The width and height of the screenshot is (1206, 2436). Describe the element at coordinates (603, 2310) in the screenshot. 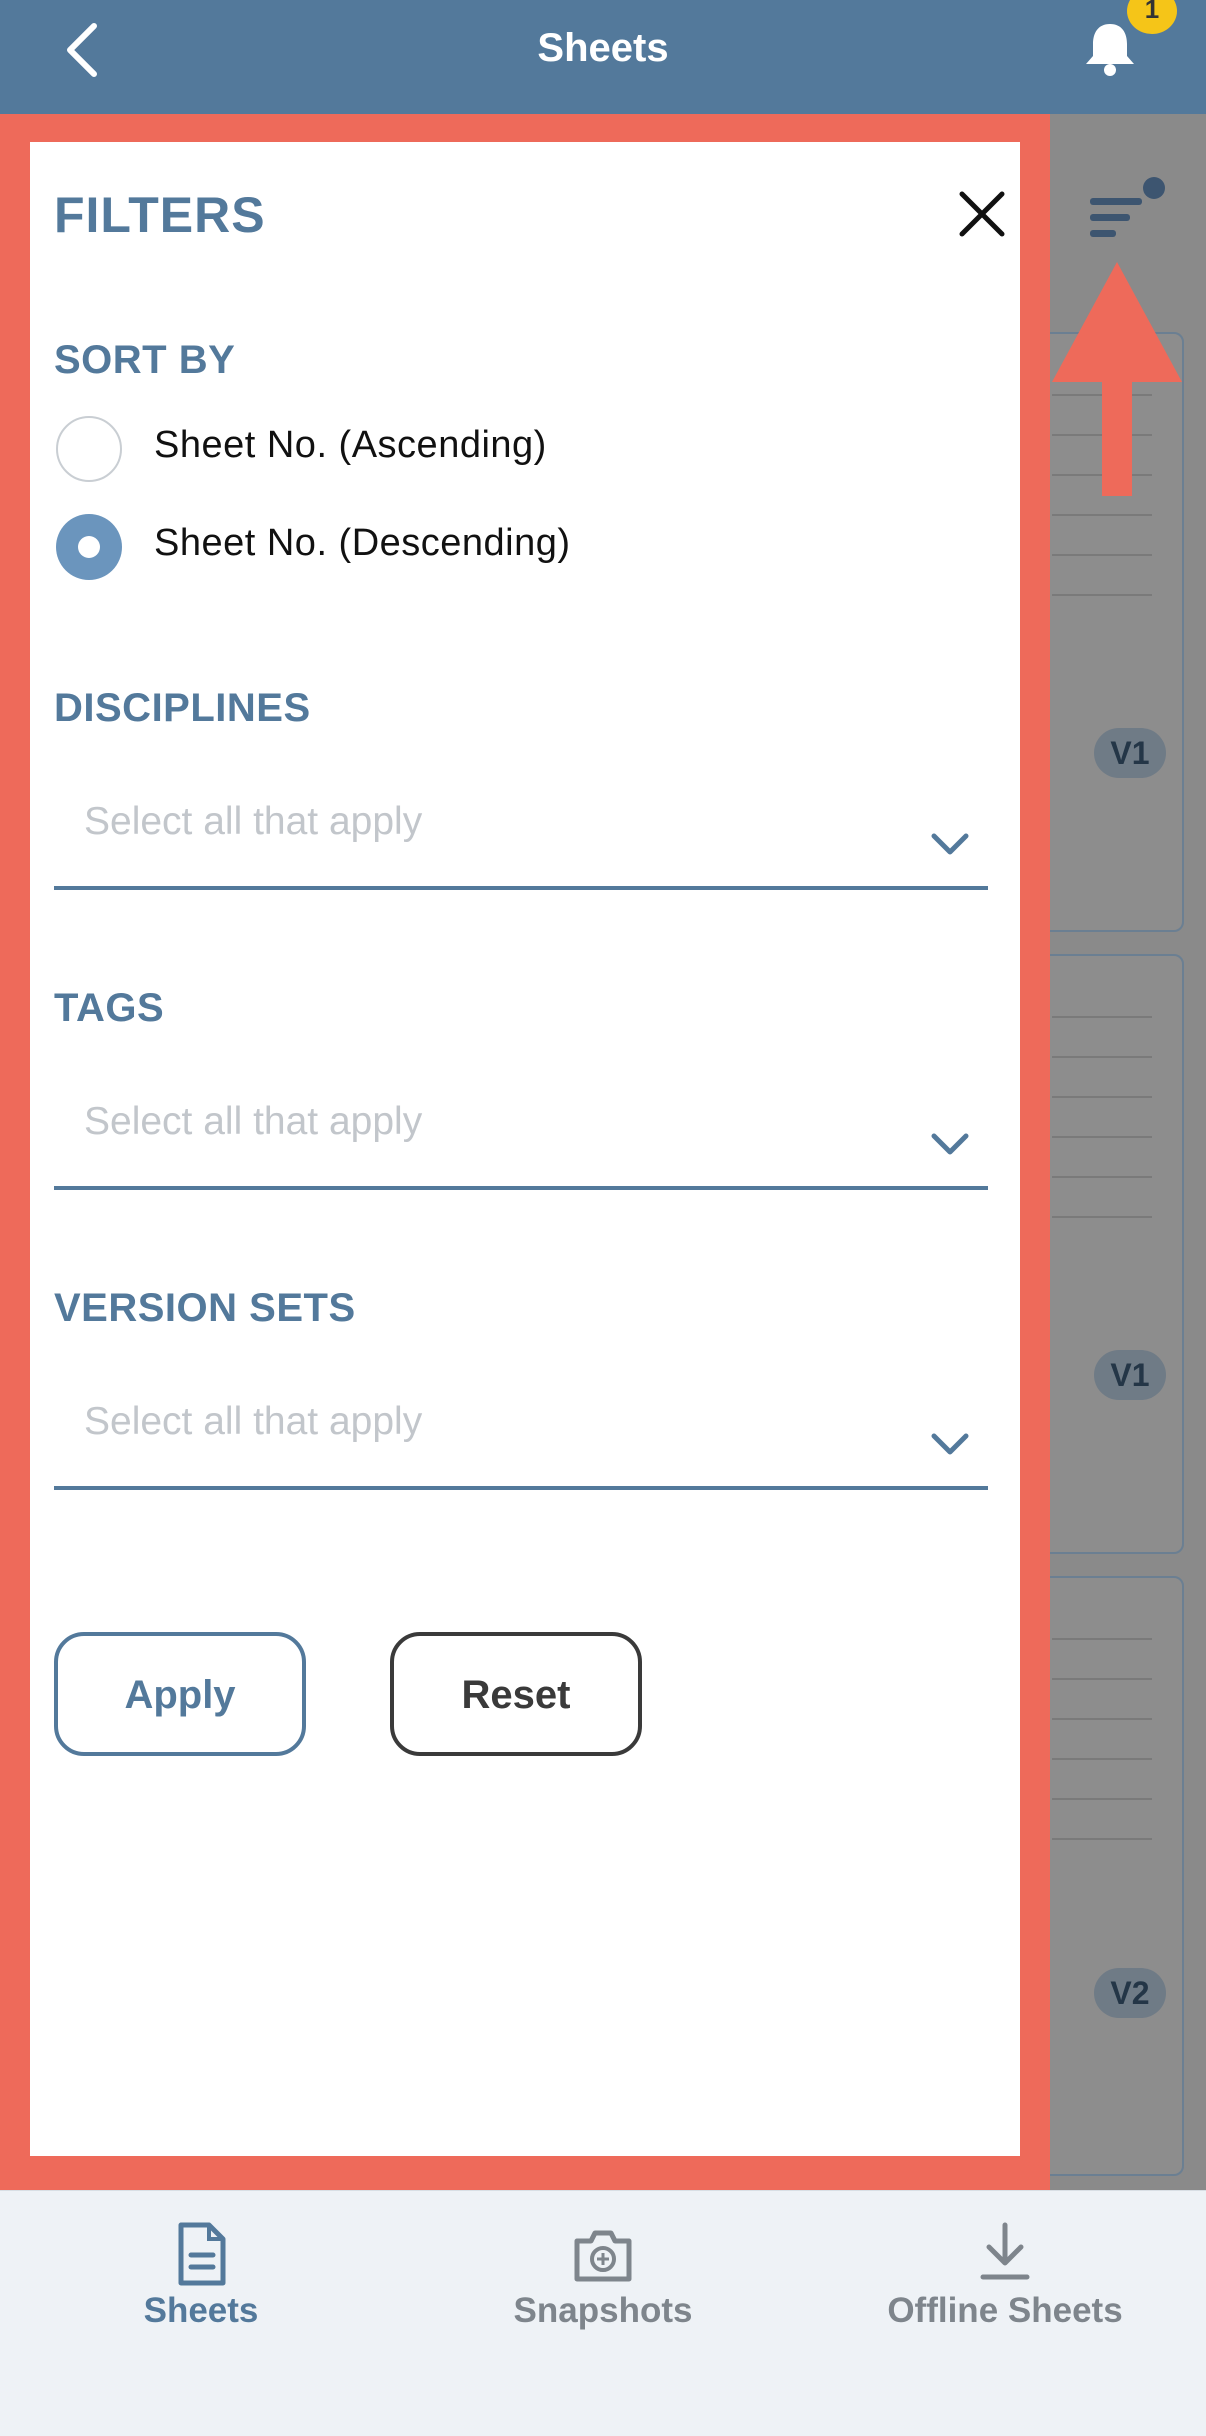

I see `nav-label: Snapshots` at that location.